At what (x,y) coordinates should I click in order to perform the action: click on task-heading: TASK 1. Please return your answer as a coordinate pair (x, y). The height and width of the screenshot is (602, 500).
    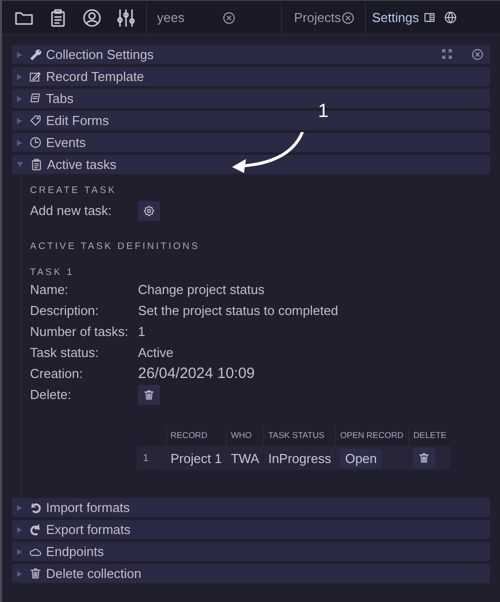
    Looking at the image, I should click on (52, 273).